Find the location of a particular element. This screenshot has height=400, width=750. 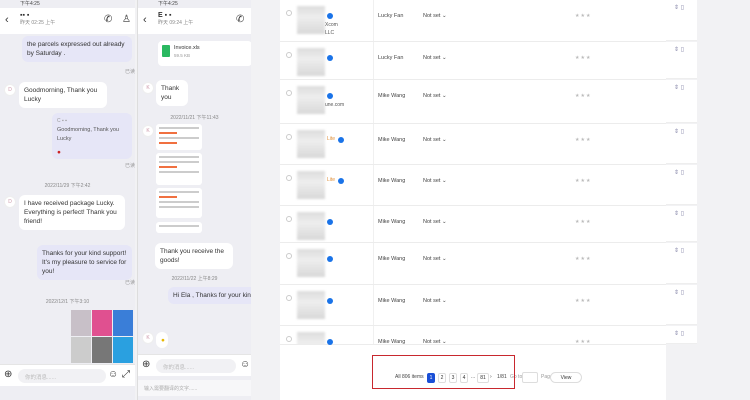

image-grid is located at coordinates (102, 336).